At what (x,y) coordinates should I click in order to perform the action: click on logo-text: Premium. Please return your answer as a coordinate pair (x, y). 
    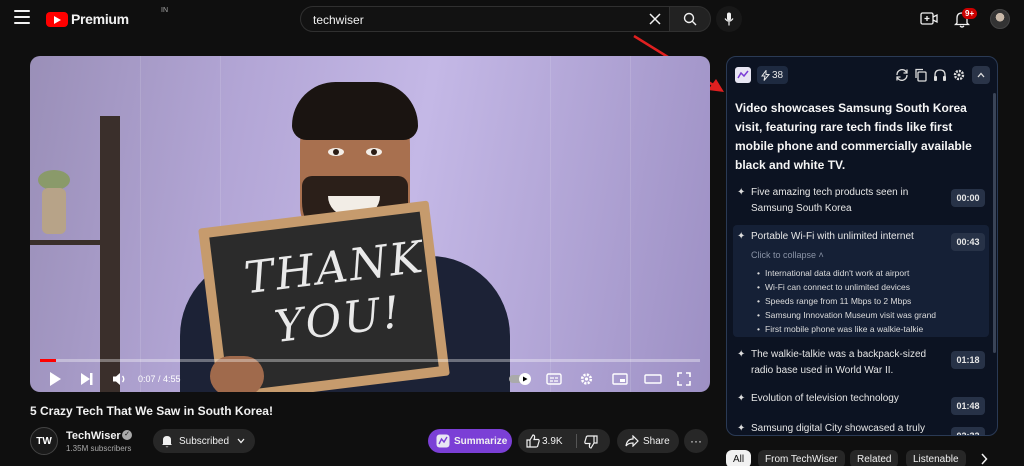
    Looking at the image, I should click on (100, 19).